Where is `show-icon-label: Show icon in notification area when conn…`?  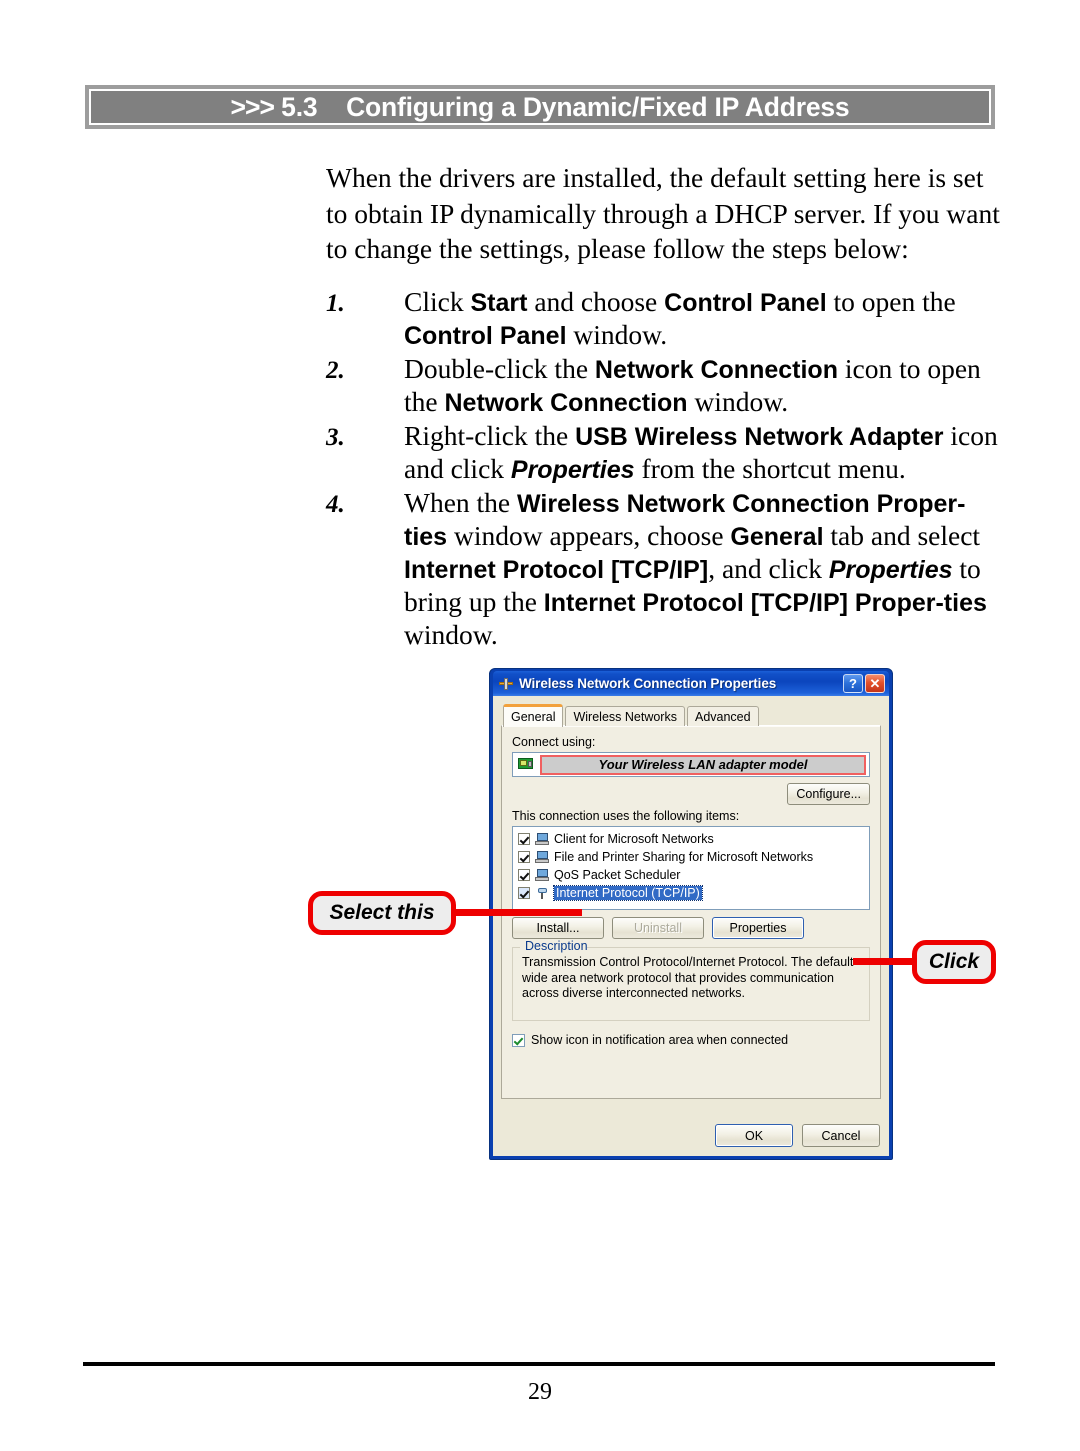 show-icon-label: Show icon in notification area when conn… is located at coordinates (660, 1040).